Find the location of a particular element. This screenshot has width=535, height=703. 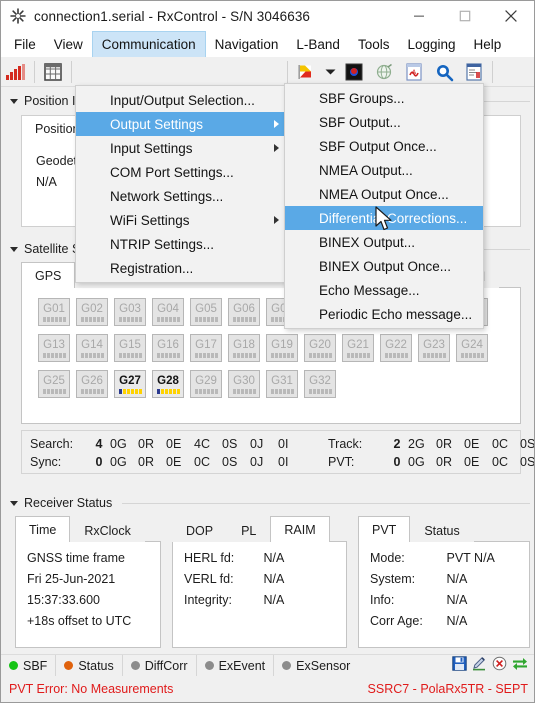

disconnect-icon is located at coordinates (499, 666).